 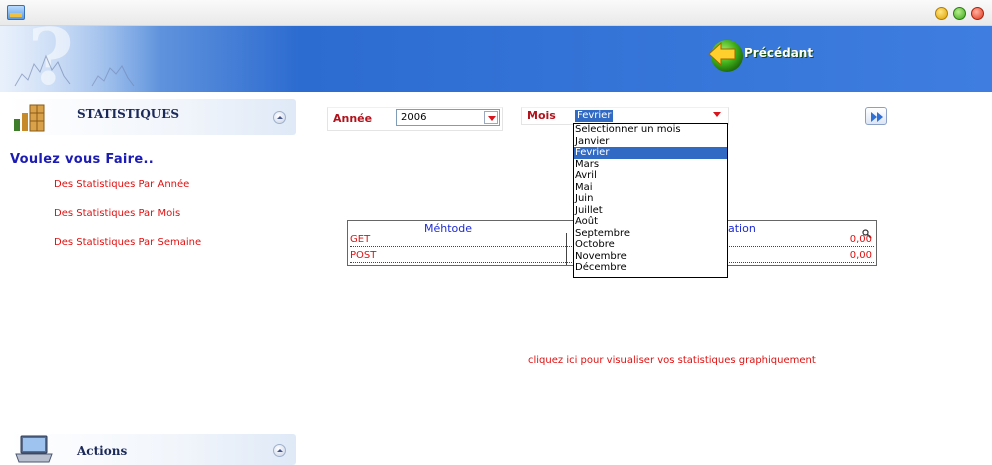 I want to click on previous-button, so click(x=725, y=54).